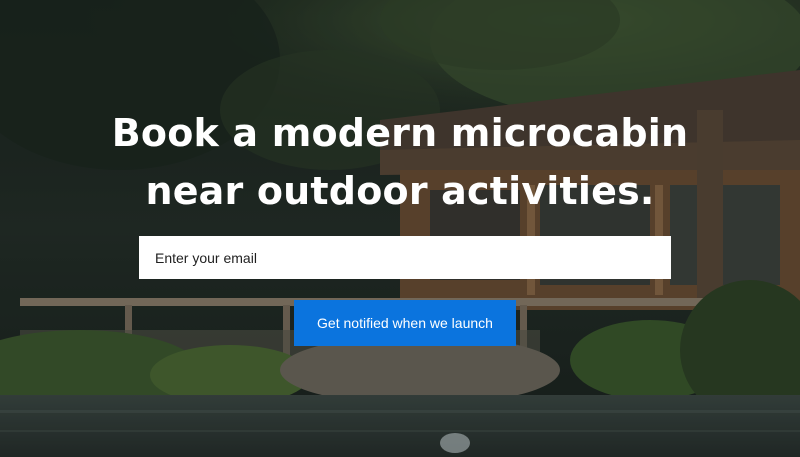 The height and width of the screenshot is (457, 800). What do you see at coordinates (405, 257) in the screenshot?
I see `email-input` at bounding box center [405, 257].